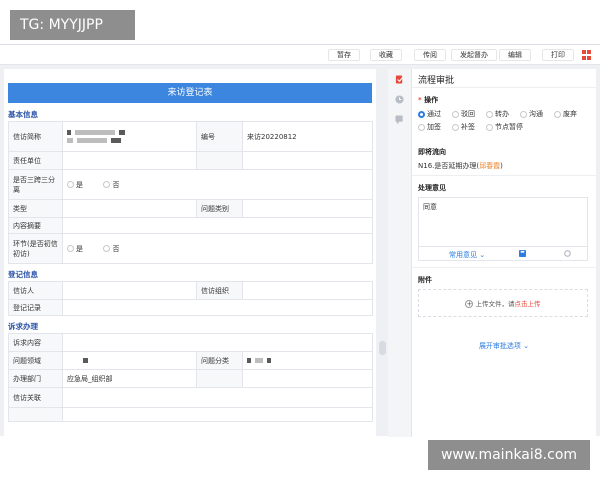 The height and width of the screenshot is (480, 600). I want to click on radio-selected, so click(421, 114).